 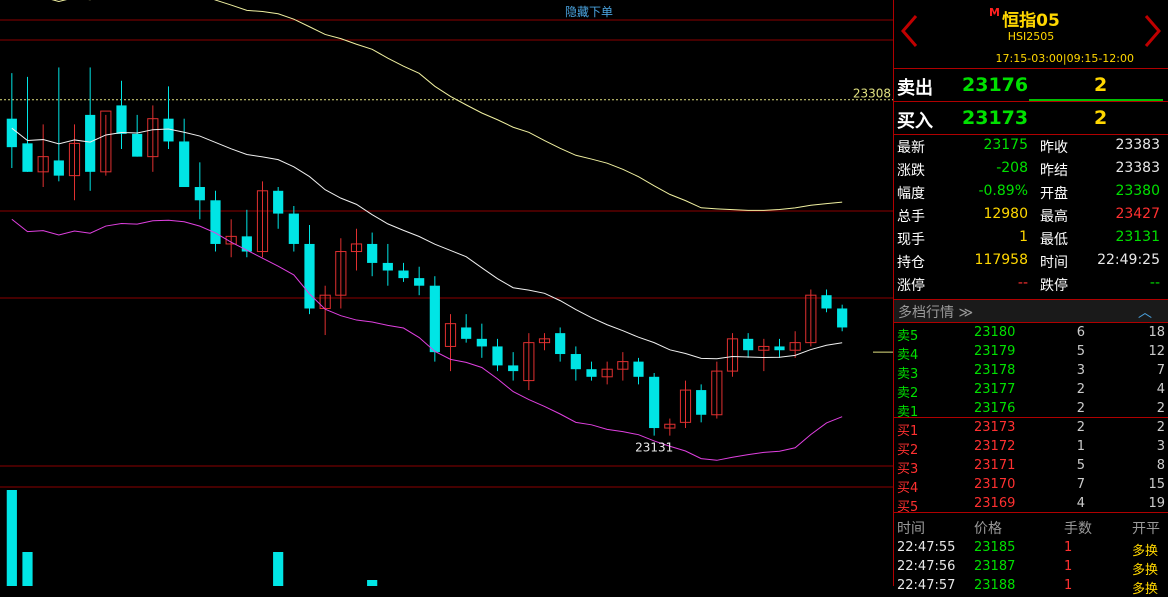 I want to click on trading-session: 17:15-03:00|09:15-12:00, so click(x=1064, y=58).